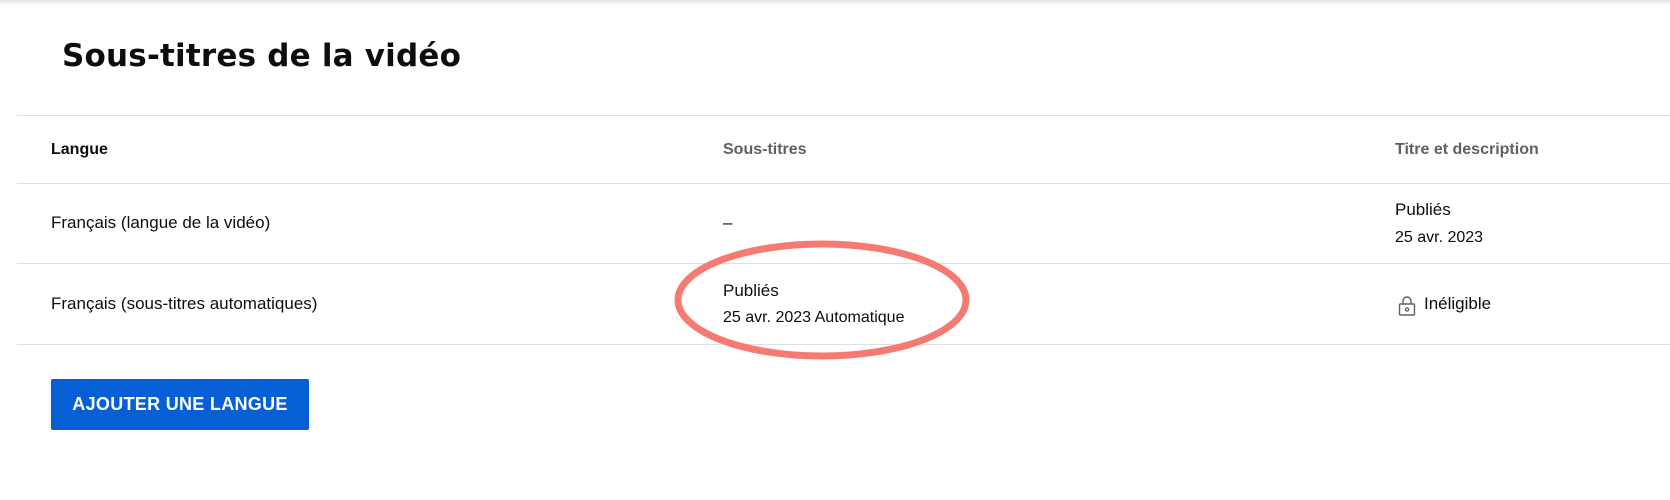 This screenshot has height=500, width=1670. I want to click on row-language: Français (sous-titres automatiques), so click(184, 303).